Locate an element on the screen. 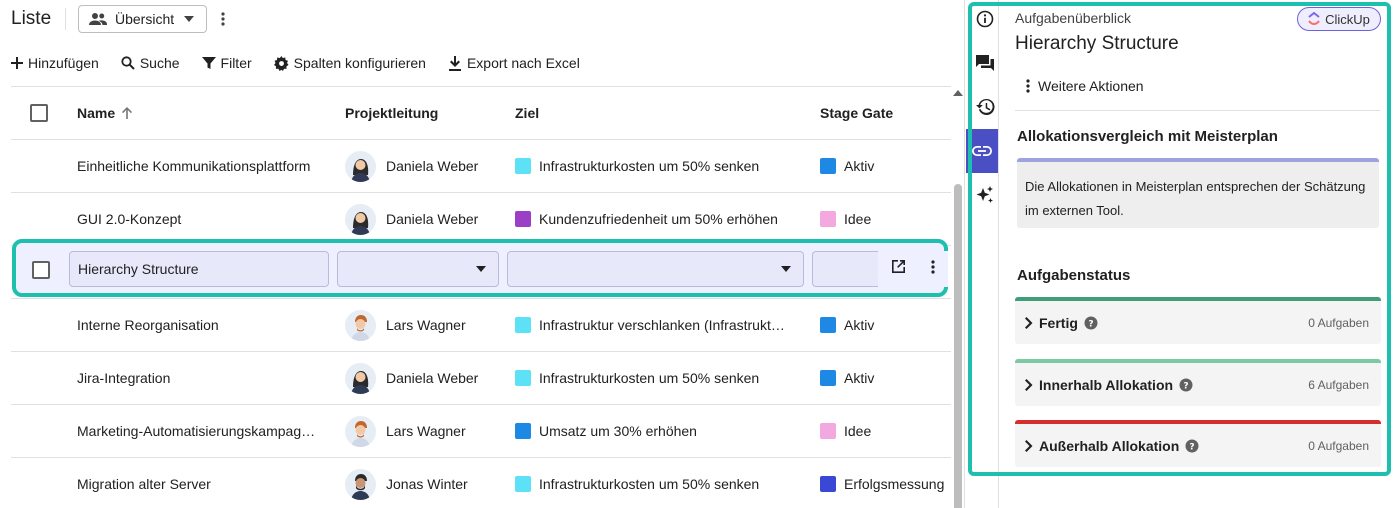  row-name: Interne Reorganisation is located at coordinates (148, 325).